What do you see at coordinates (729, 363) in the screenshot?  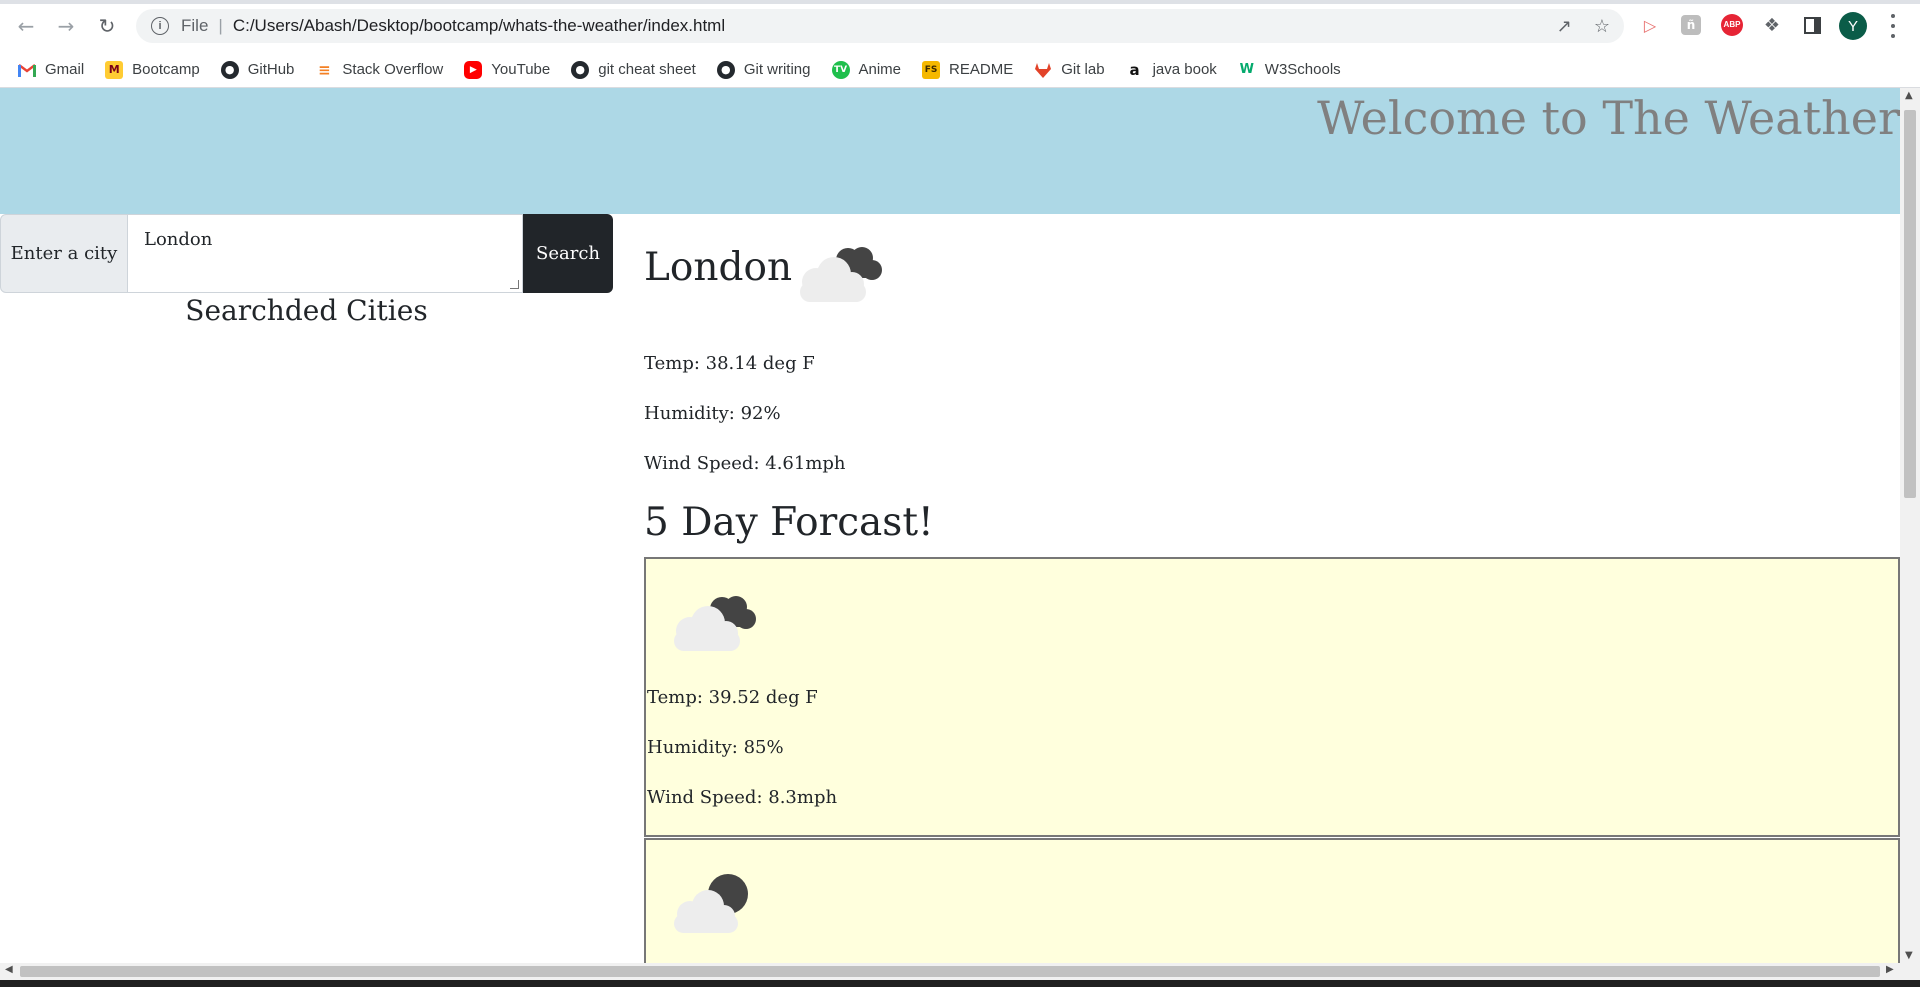 I see `current-temp: Temp: 38.14 deg F` at bounding box center [729, 363].